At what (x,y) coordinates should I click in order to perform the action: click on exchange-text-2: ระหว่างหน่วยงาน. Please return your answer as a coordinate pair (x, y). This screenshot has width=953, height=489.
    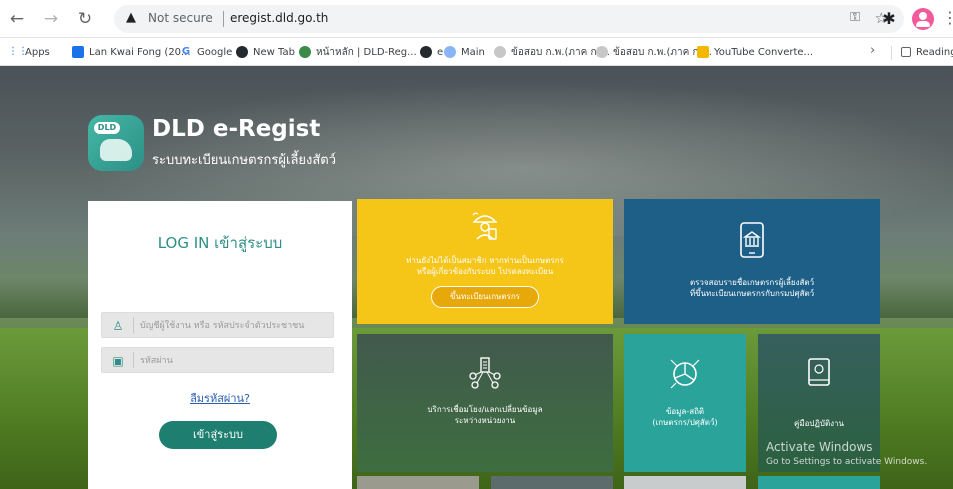
    Looking at the image, I should click on (485, 420).